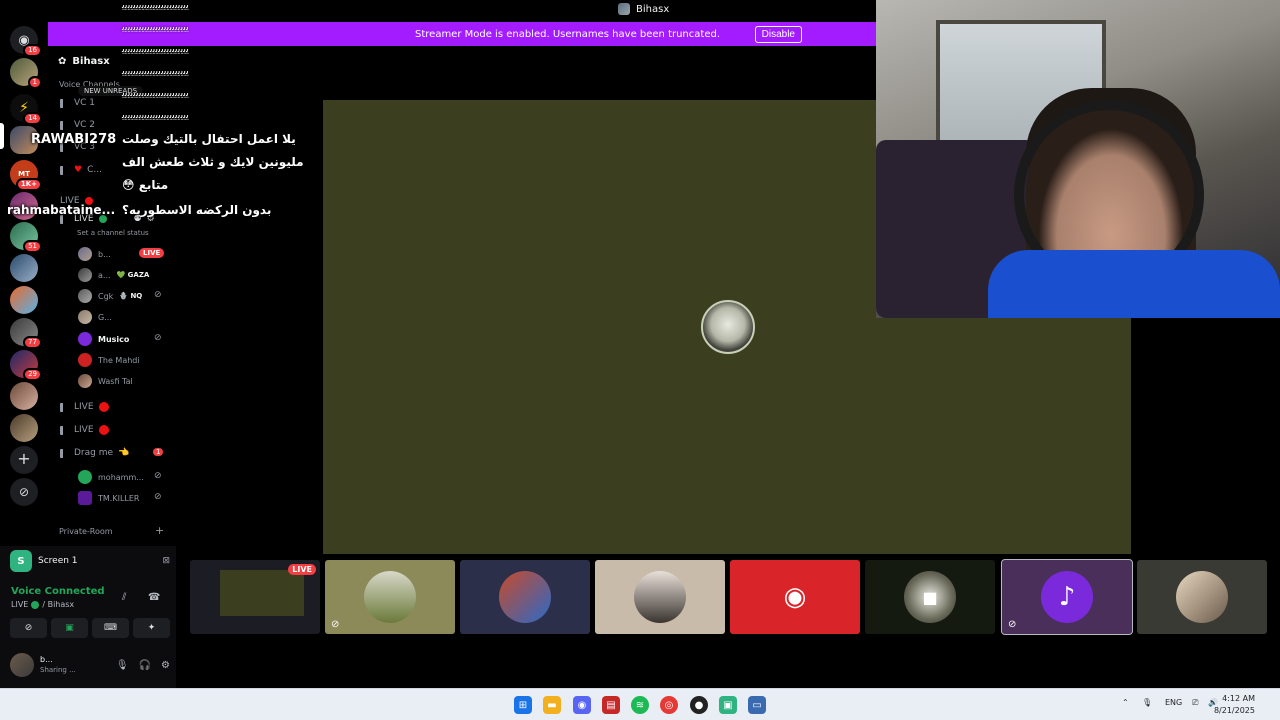 This screenshot has width=1280, height=720. I want to click on stream-preview, so click(262, 593).